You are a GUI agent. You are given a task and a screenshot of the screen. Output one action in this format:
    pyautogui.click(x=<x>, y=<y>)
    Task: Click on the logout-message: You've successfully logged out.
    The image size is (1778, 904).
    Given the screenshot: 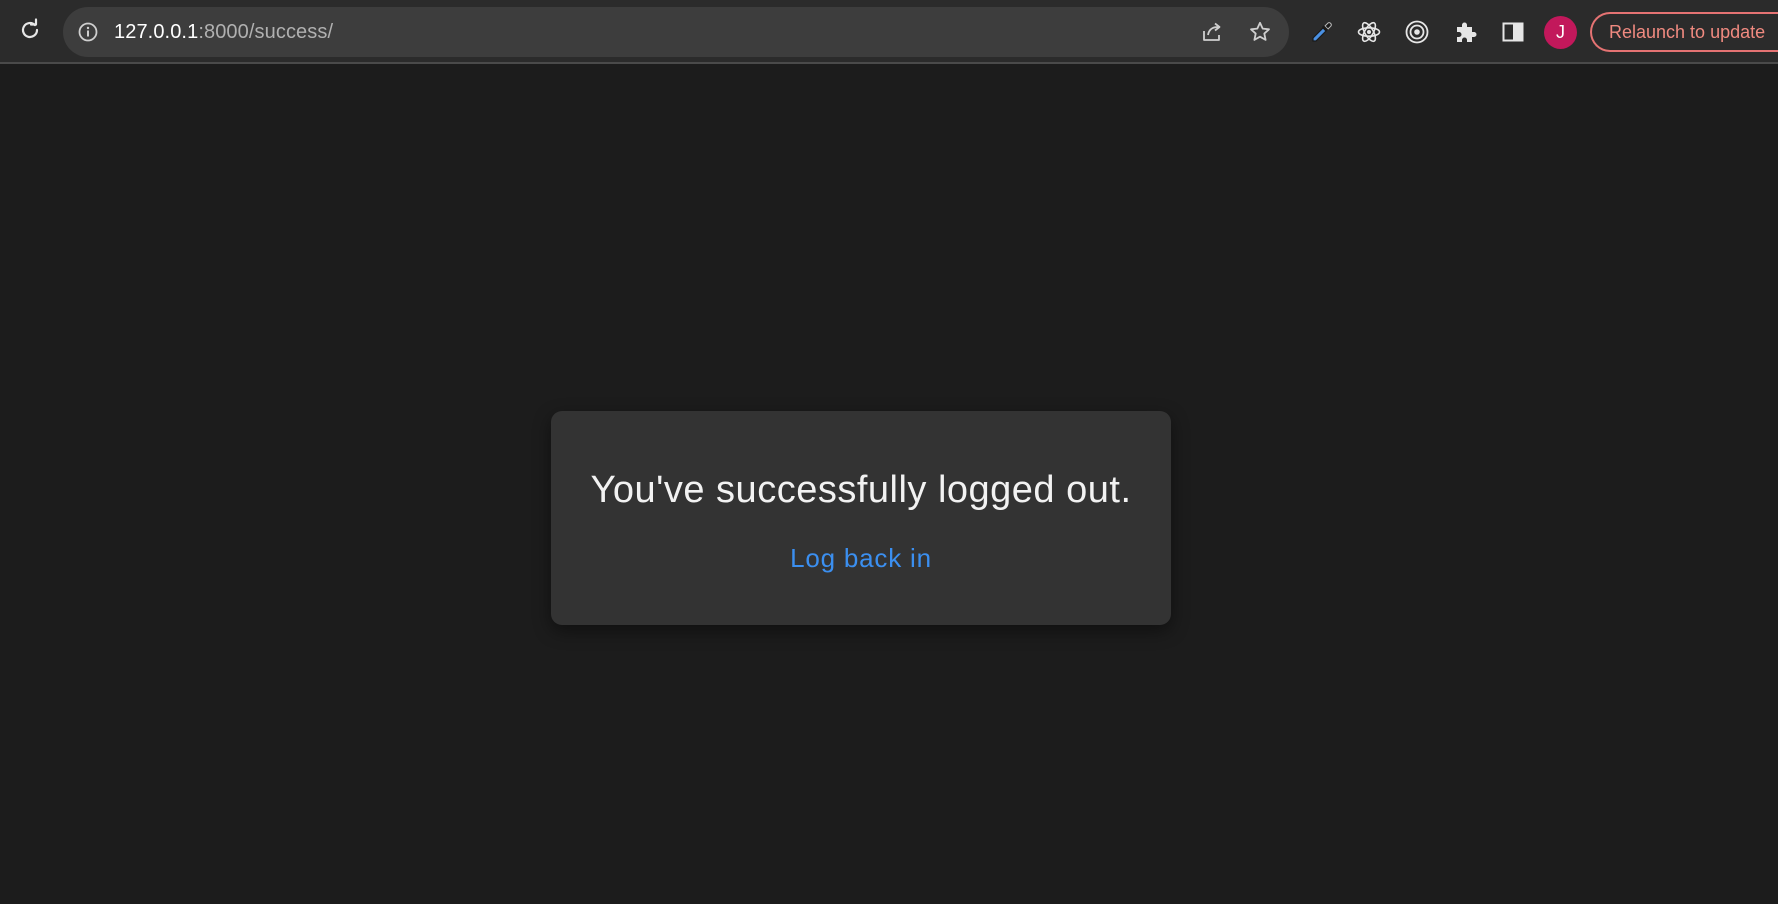 What is the action you would take?
    pyautogui.click(x=861, y=490)
    